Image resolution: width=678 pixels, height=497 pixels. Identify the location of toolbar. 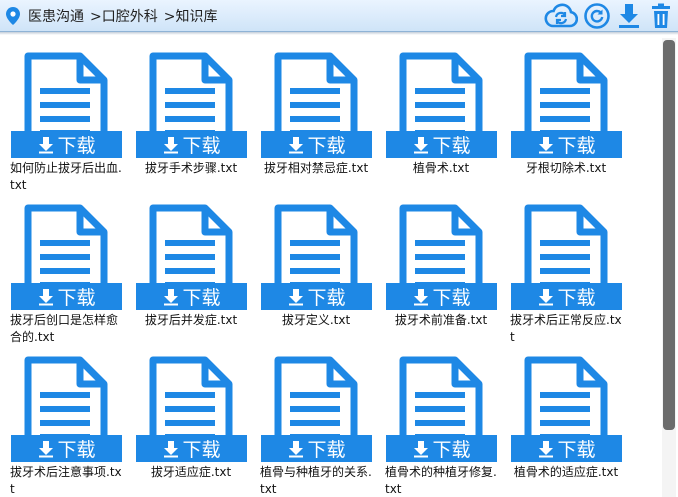
(609, 16).